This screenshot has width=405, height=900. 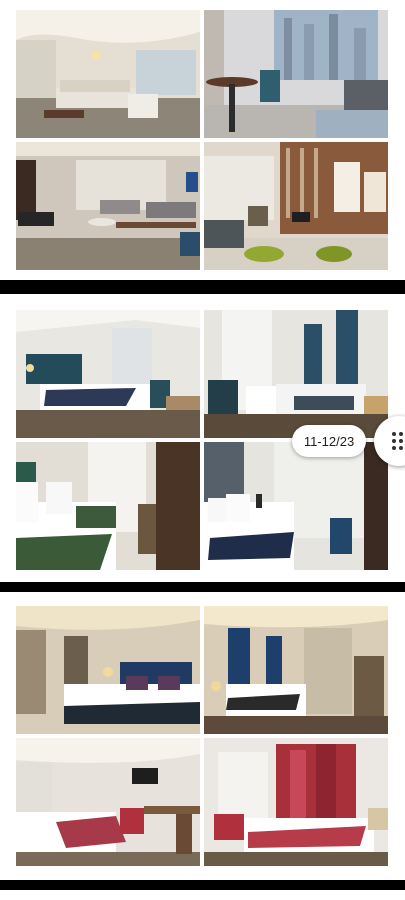 What do you see at coordinates (202, 895) in the screenshot?
I see `gallery-card-next` at bounding box center [202, 895].